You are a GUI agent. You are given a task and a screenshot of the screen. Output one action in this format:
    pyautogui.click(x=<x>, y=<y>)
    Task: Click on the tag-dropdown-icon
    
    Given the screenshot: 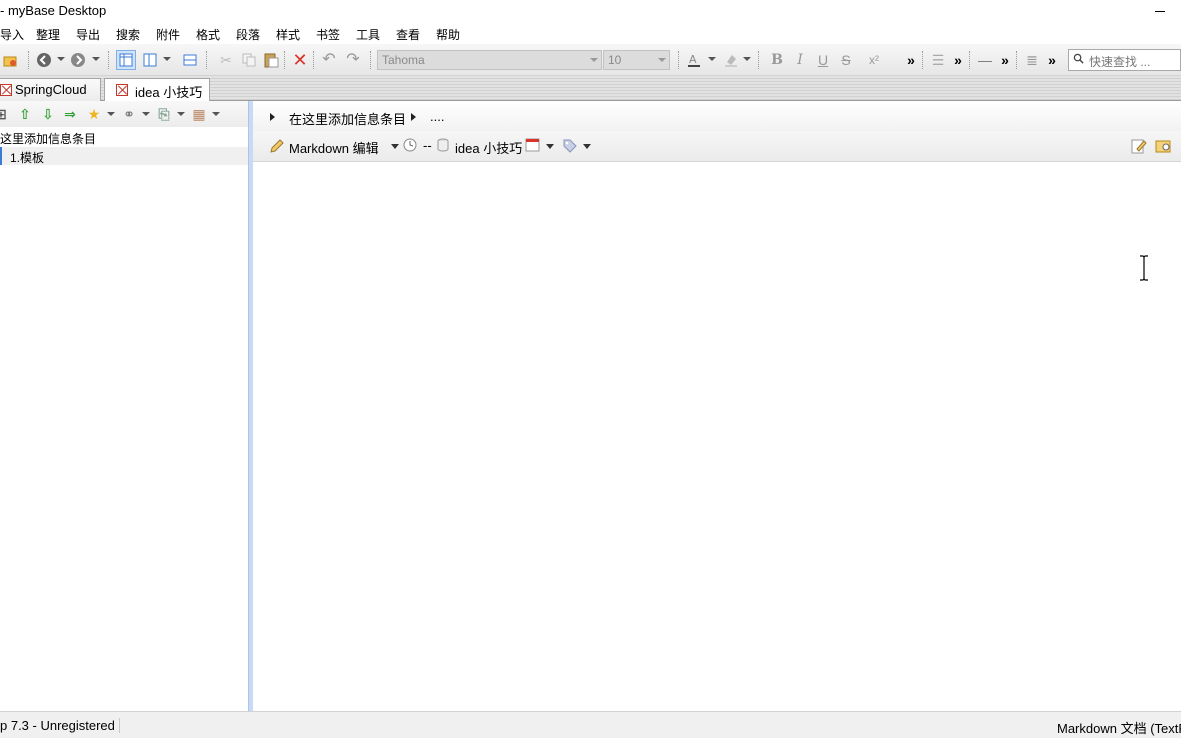 What is the action you would take?
    pyautogui.click(x=587, y=146)
    